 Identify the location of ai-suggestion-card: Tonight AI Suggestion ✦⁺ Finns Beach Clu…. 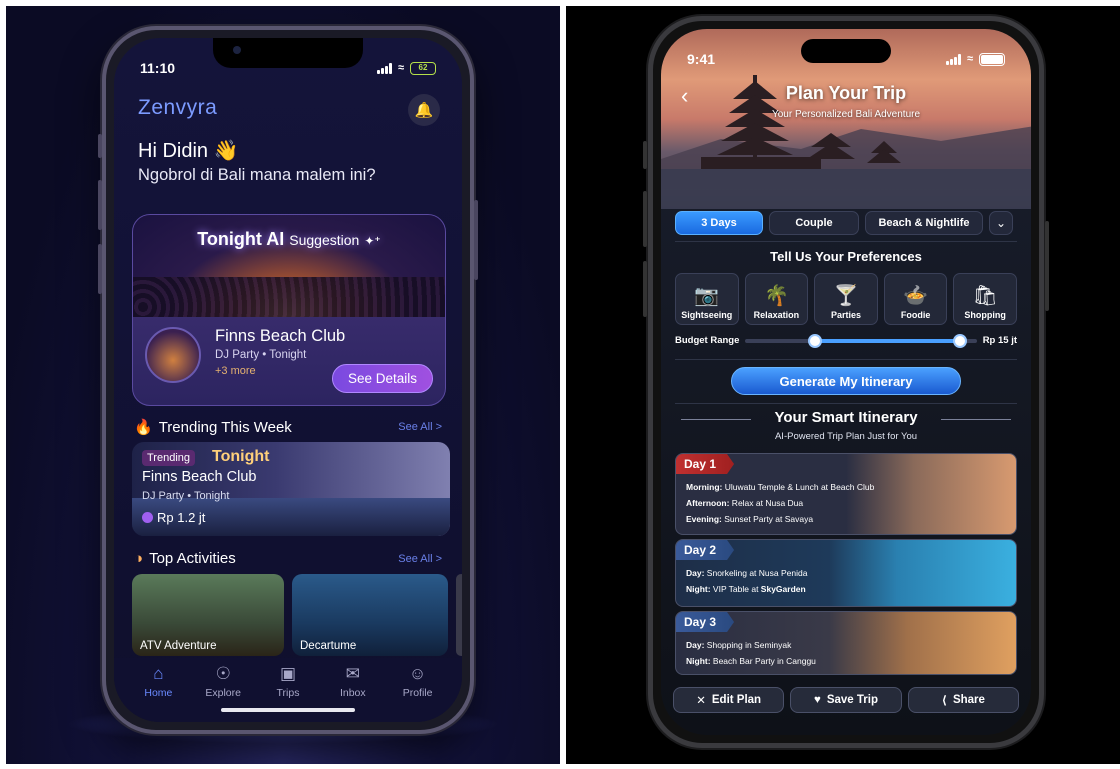
(289, 310).